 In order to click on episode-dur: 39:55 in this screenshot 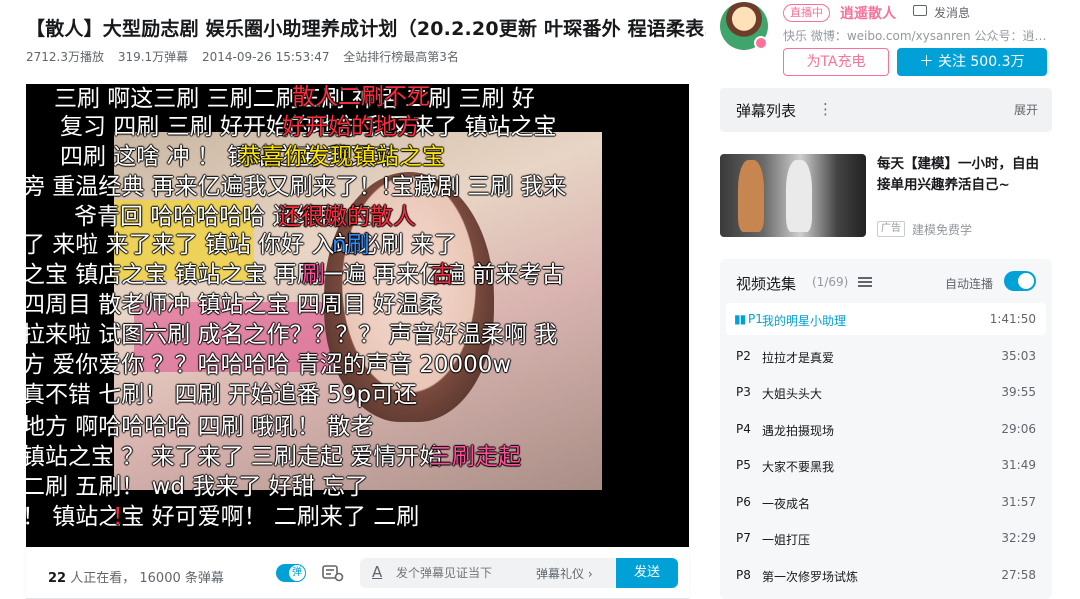, I will do `click(1018, 392)`.